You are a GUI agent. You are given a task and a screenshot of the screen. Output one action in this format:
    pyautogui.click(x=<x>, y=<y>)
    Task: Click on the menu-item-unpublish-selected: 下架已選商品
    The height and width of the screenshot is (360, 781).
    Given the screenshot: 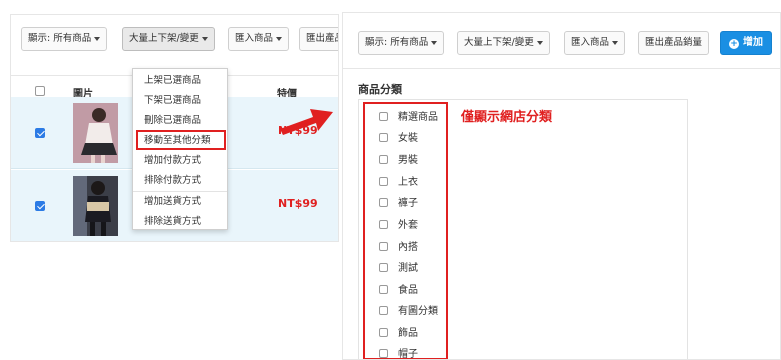 What is the action you would take?
    pyautogui.click(x=180, y=101)
    